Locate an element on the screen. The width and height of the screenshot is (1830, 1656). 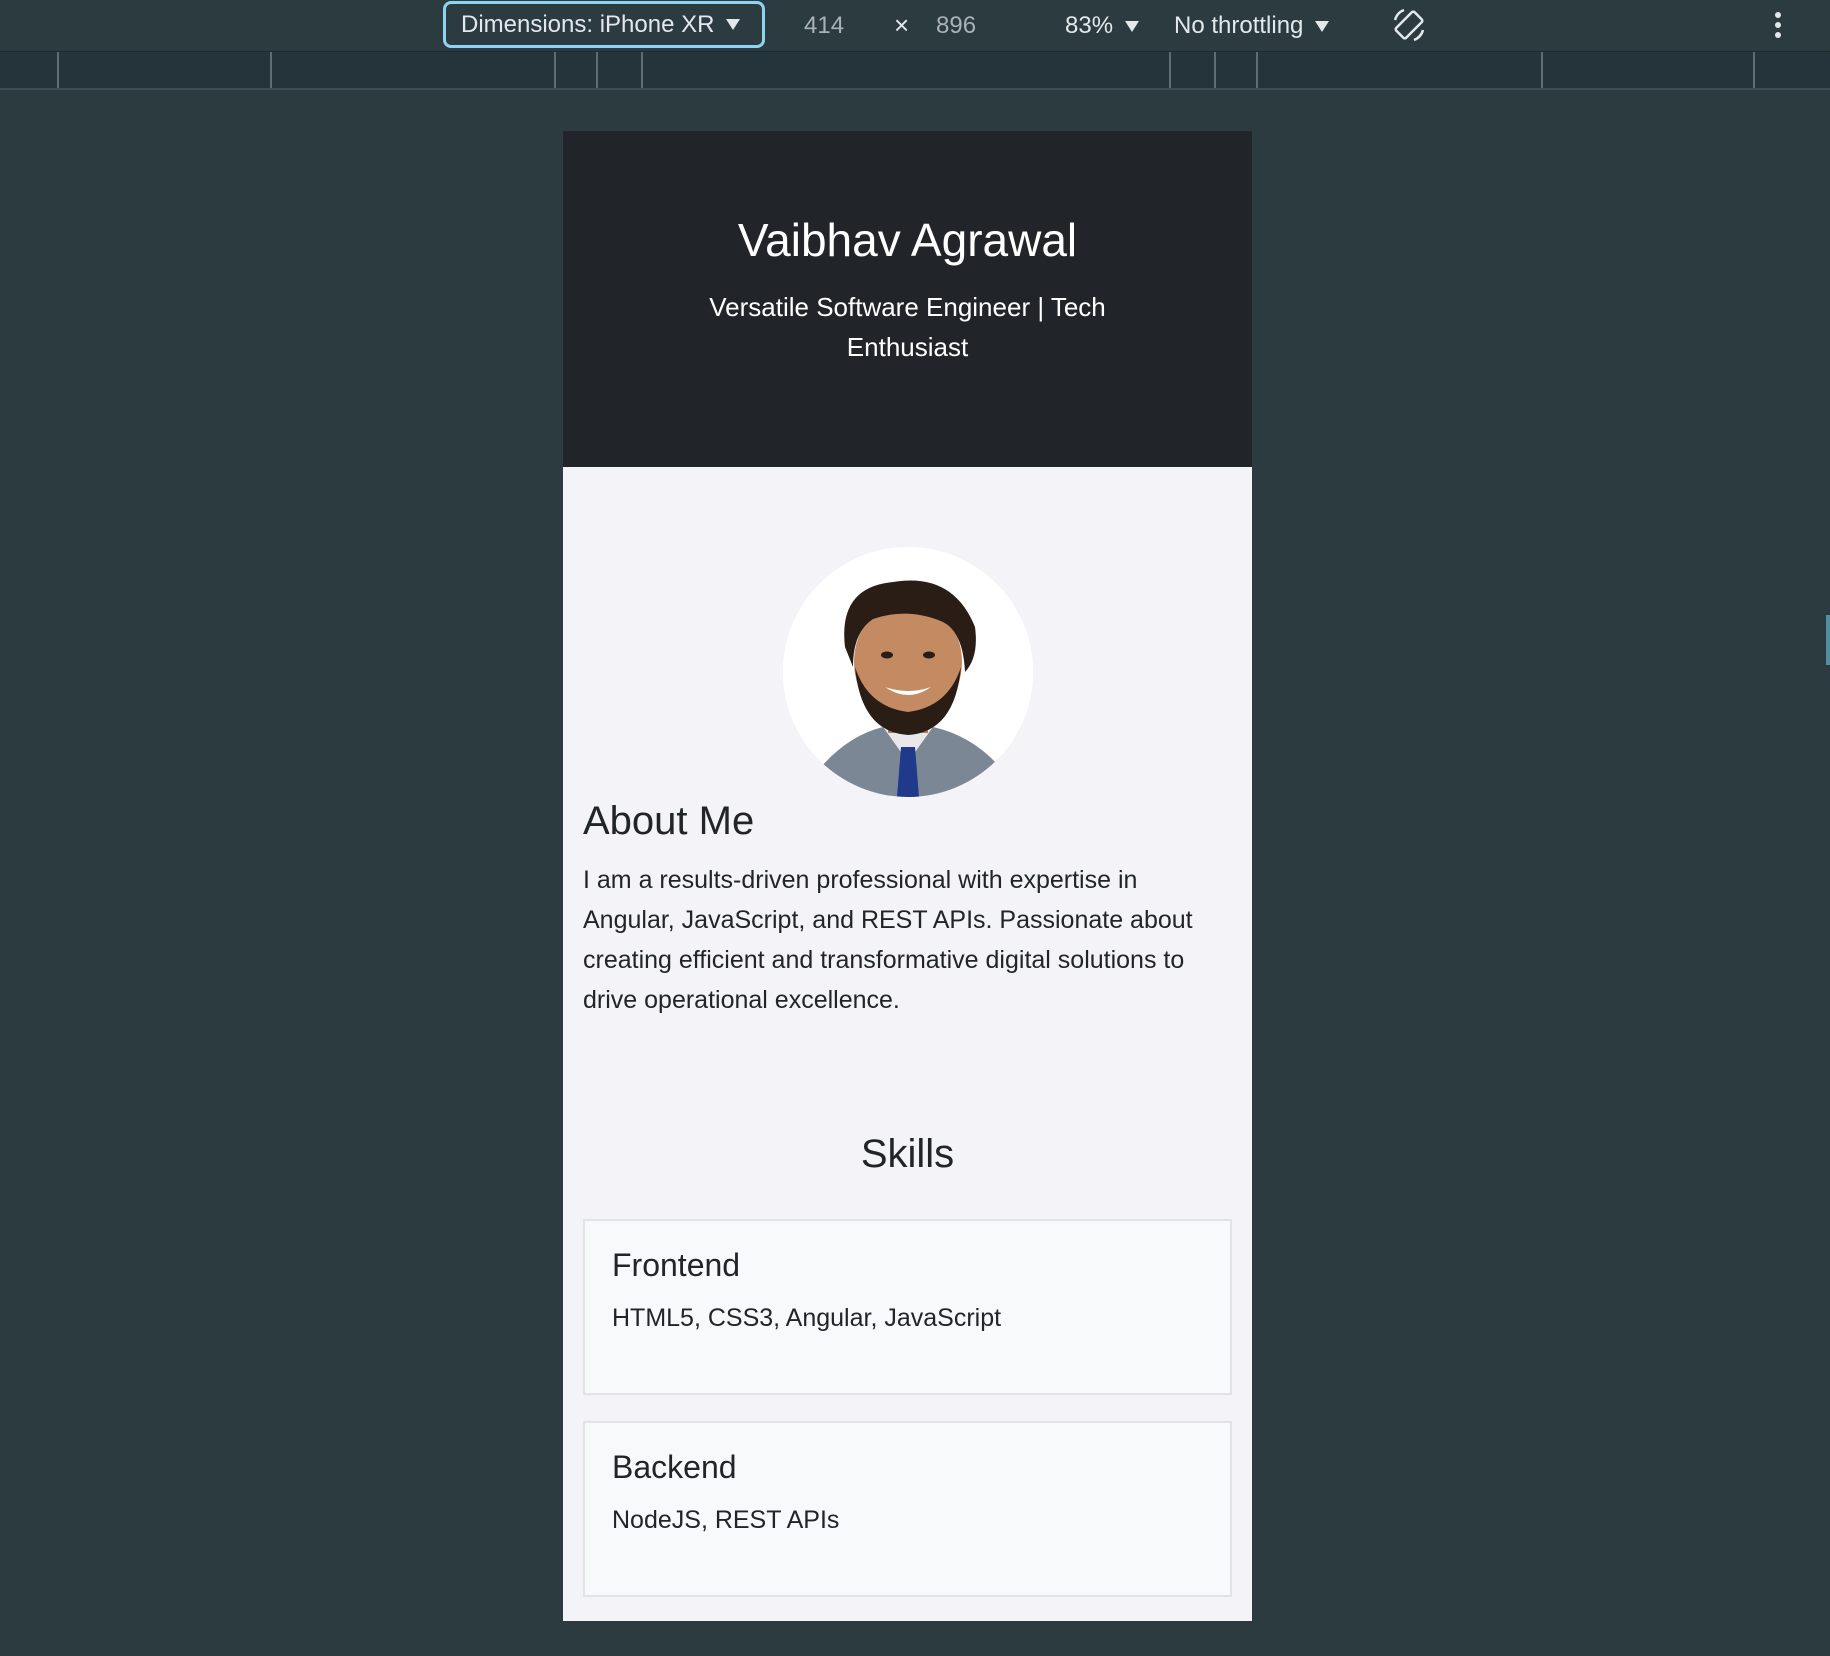
skill-card-body: NodeJS, REST APIs is located at coordinates (726, 1520).